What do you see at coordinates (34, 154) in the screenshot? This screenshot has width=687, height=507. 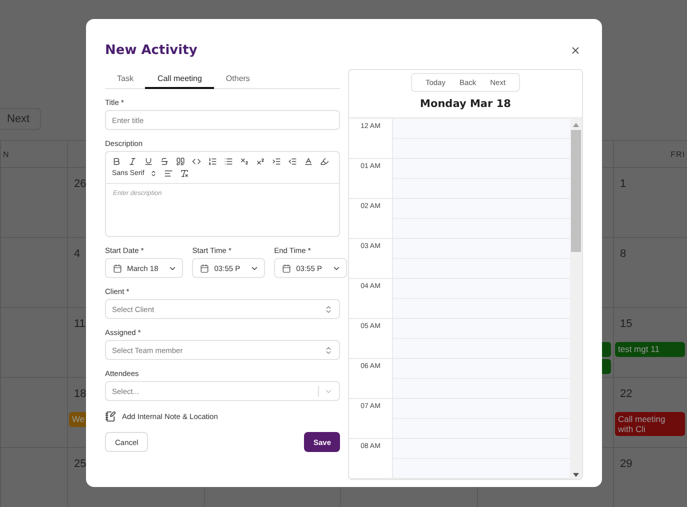 I see `weekday-header: N` at bounding box center [34, 154].